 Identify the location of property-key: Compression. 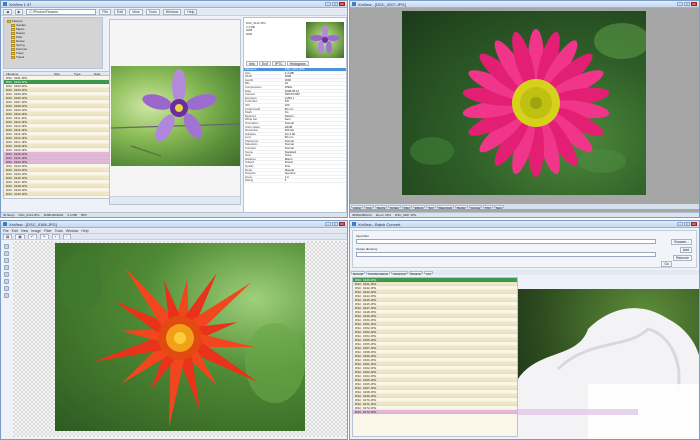
(253, 87).